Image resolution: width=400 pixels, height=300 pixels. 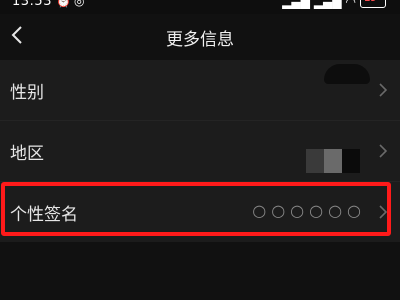 What do you see at coordinates (350, 4) in the screenshot?
I see `wifi-icon: ◠` at bounding box center [350, 4].